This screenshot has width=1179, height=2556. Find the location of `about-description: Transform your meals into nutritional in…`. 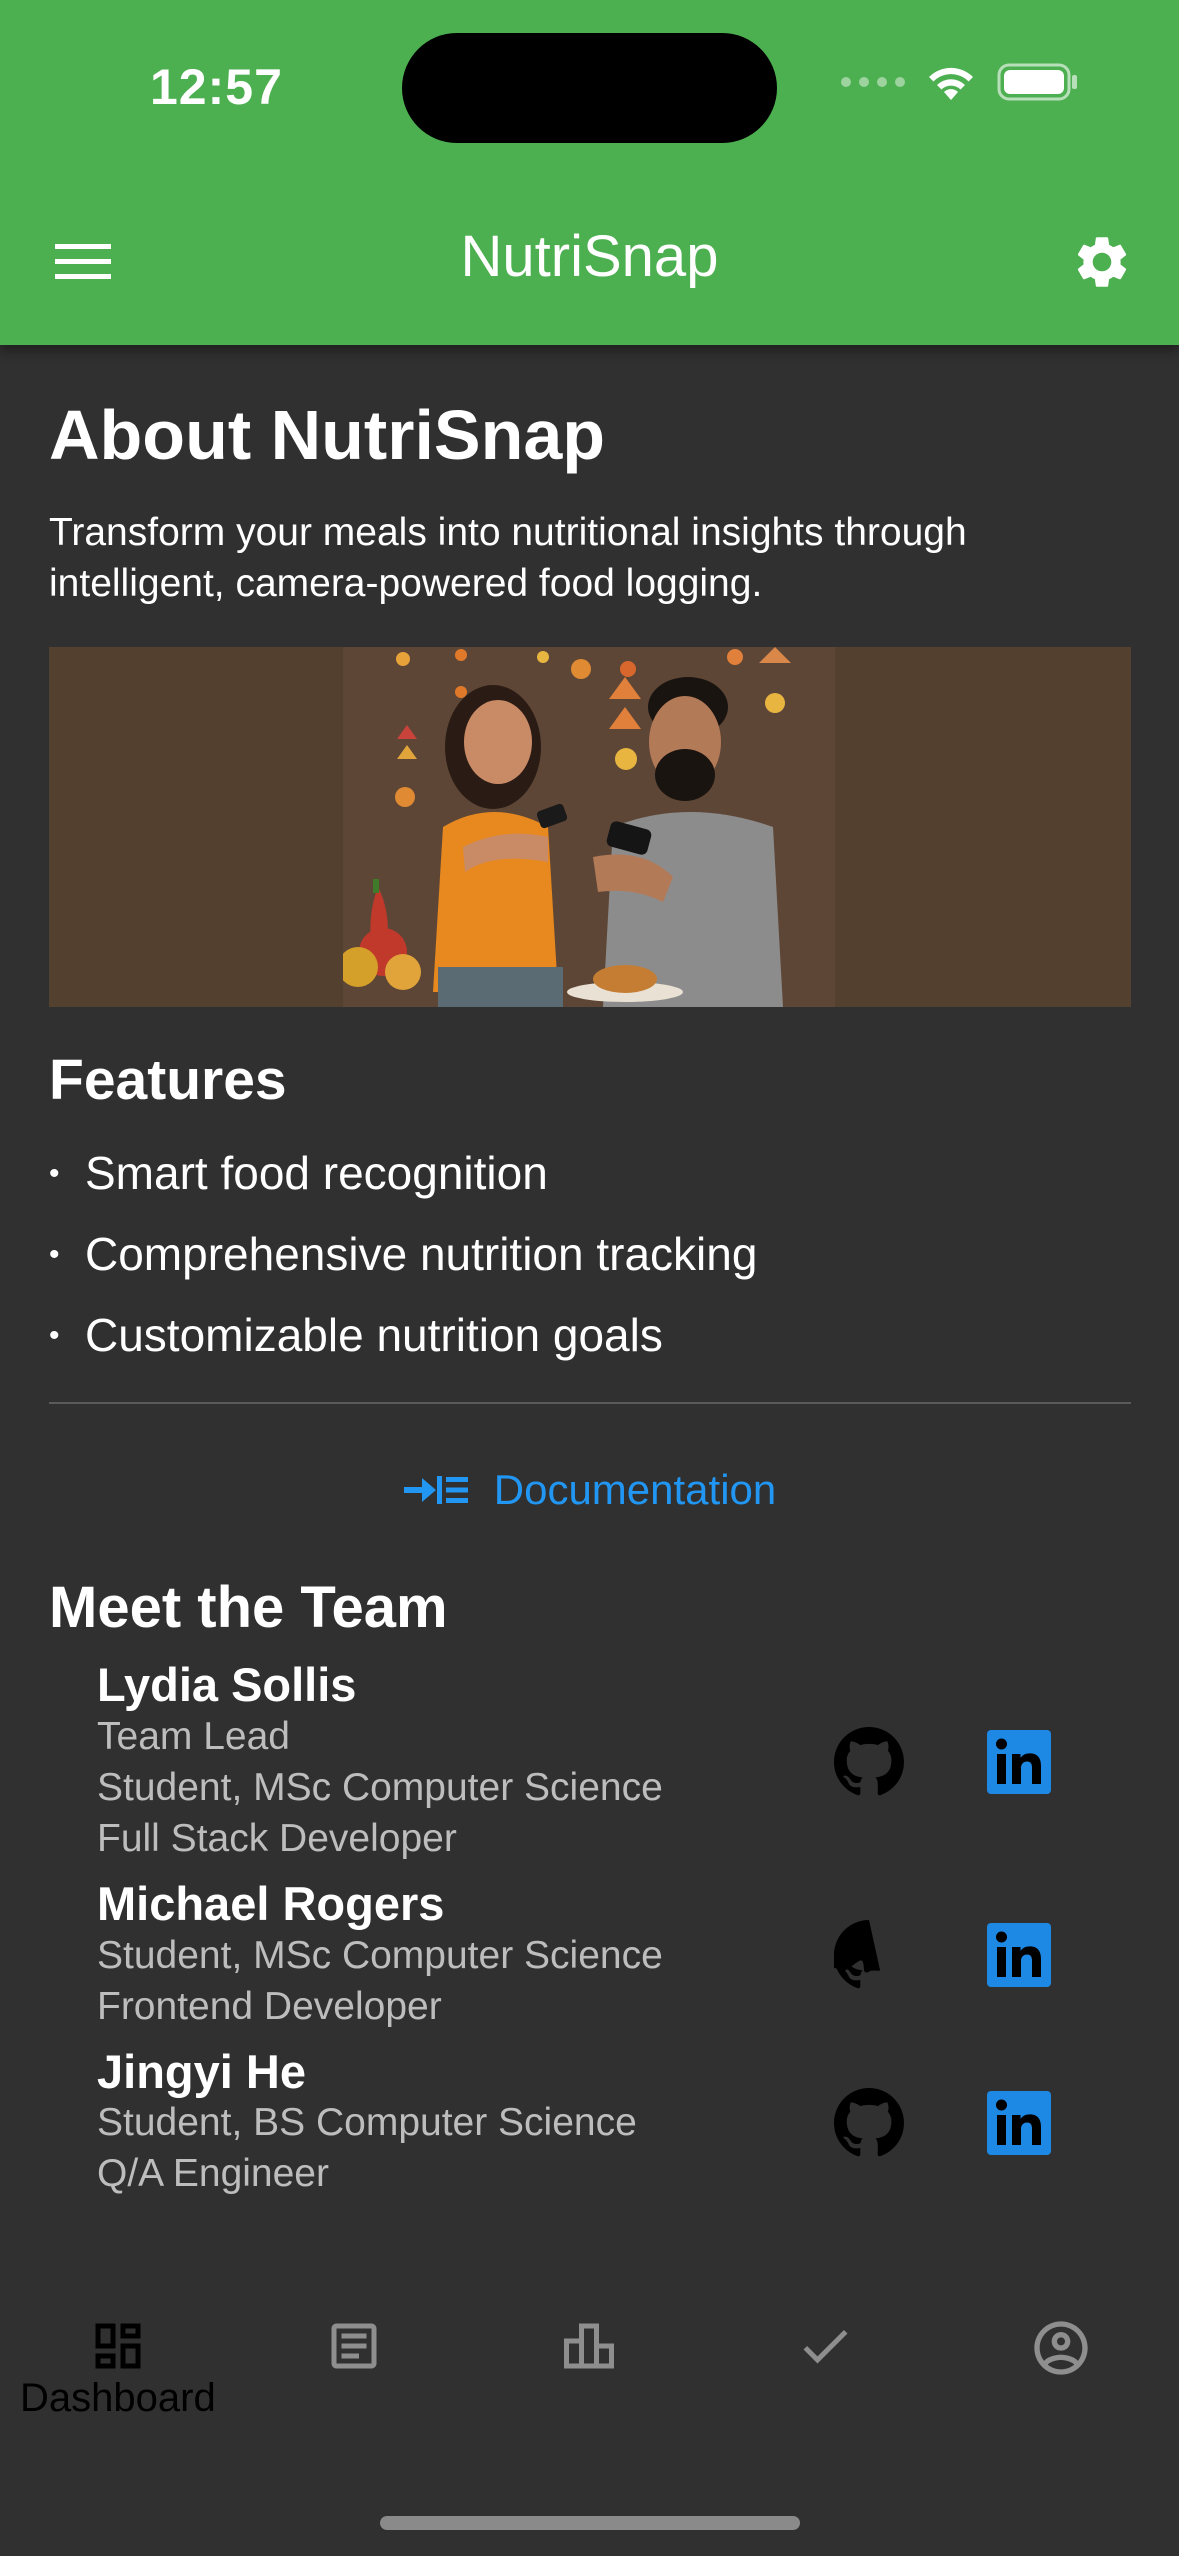

about-description: Transform your meals into nutritional in… is located at coordinates (508, 558).